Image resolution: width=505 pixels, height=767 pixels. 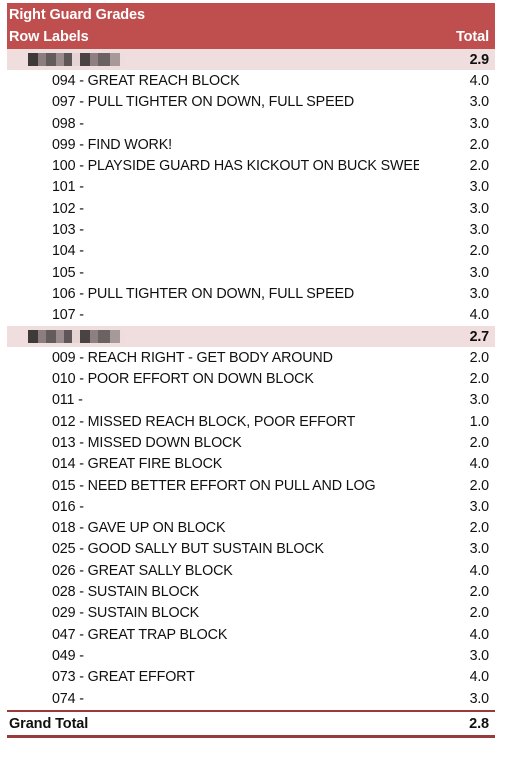 What do you see at coordinates (203, 293) in the screenshot?
I see `table-row-label: 106 - PULL TIGHTER ON DOWN, FULL SPEED` at bounding box center [203, 293].